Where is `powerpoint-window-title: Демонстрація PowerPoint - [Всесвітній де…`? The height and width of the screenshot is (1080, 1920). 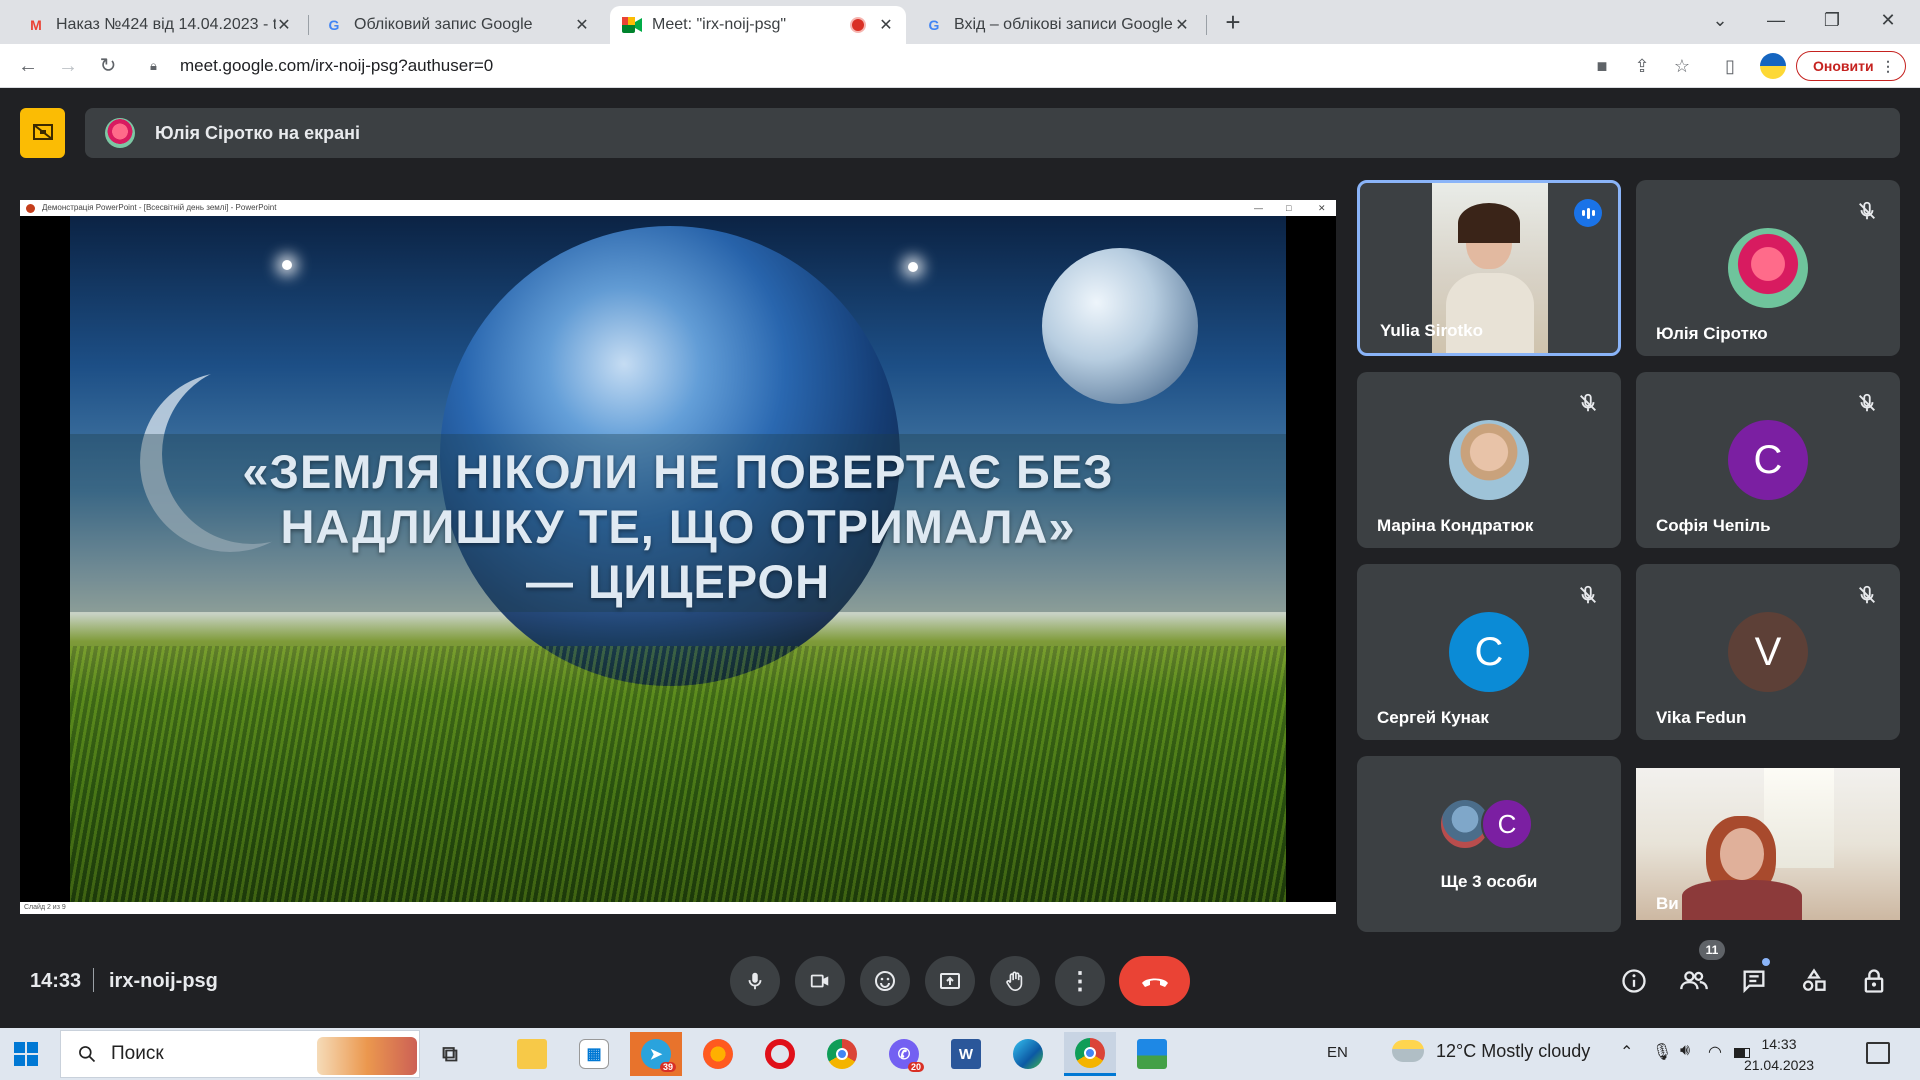
powerpoint-window-title: Демонстрація PowerPoint - [Всесвітній де… is located at coordinates (159, 207).